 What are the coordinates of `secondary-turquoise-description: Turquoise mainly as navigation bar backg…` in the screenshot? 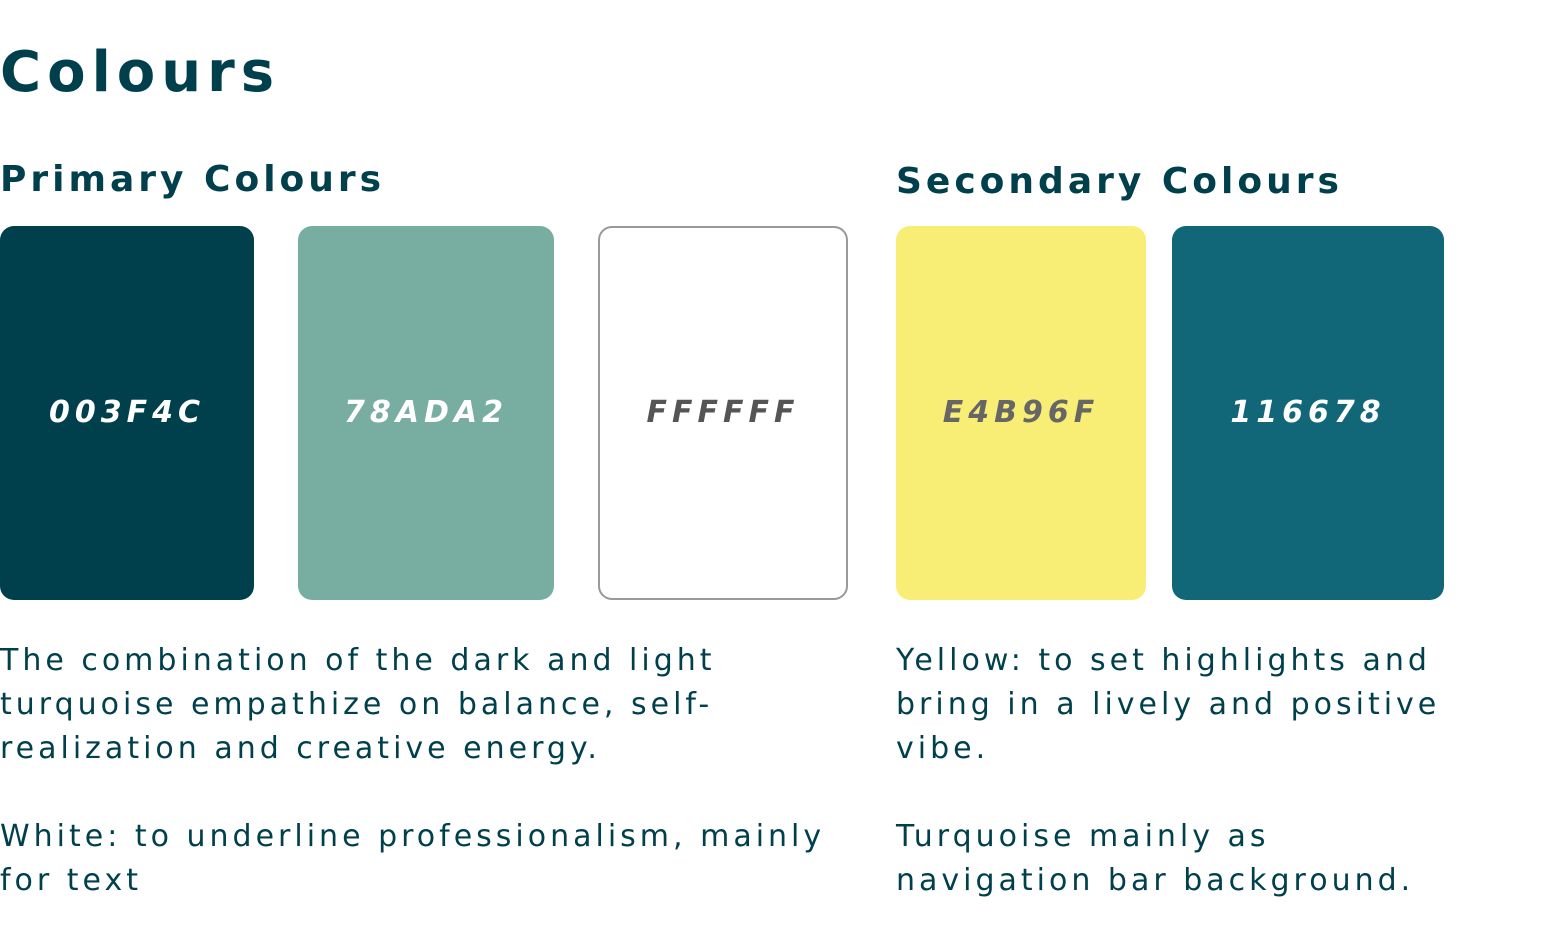 It's located at (1155, 858).